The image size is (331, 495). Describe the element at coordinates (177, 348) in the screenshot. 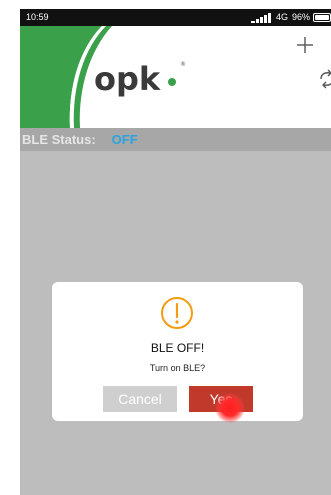

I see `dialog-title: BLE OFF!` at that location.